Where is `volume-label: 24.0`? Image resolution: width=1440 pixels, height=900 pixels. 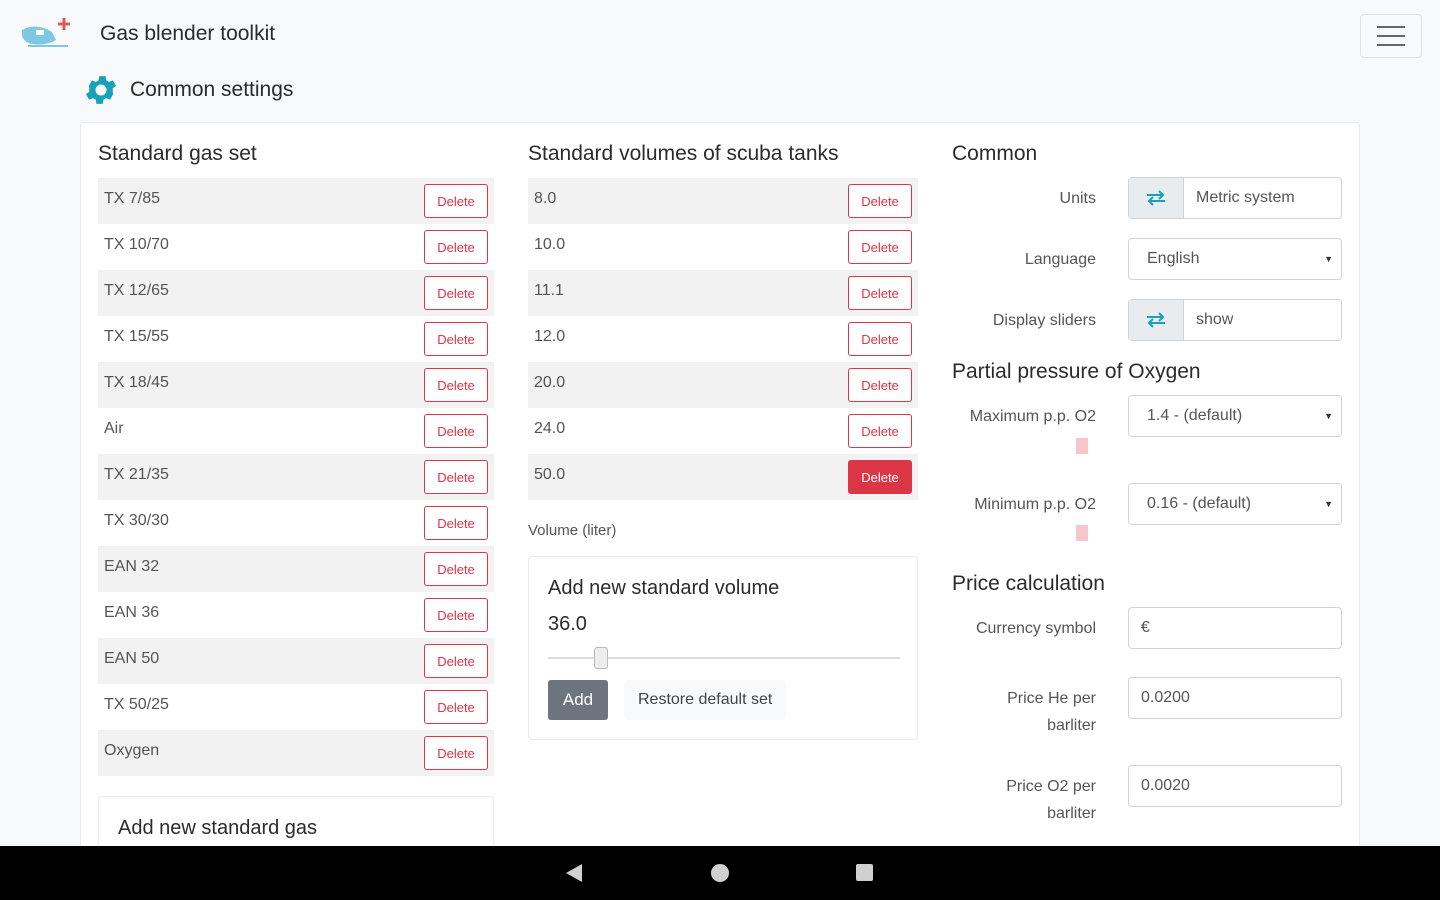 volume-label: 24.0 is located at coordinates (550, 428).